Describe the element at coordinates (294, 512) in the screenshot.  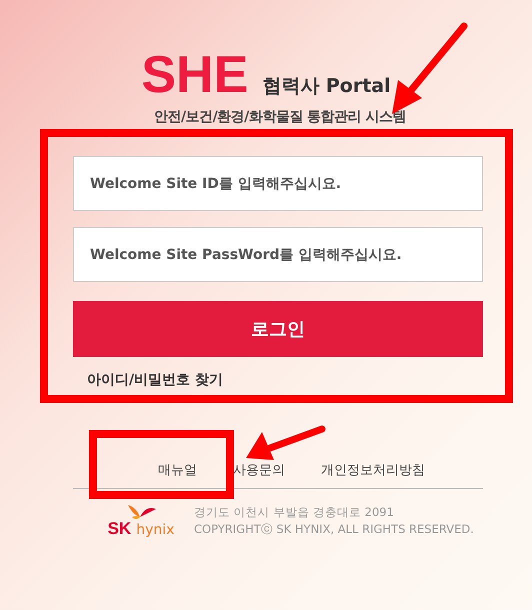
I see `address-text: 경기도 이천시 부발읍 경충대로 2091` at that location.